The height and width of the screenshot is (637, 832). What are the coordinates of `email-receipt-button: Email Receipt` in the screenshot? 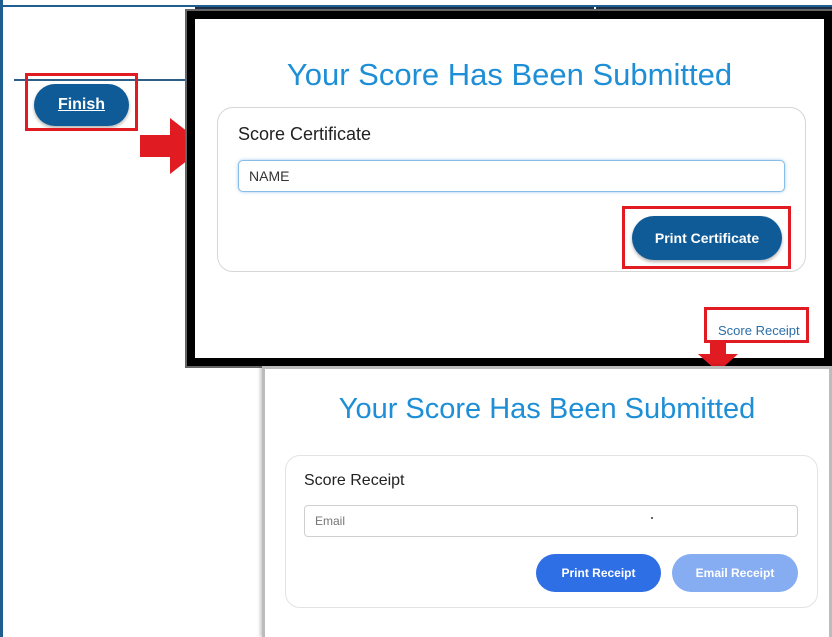 It's located at (735, 573).